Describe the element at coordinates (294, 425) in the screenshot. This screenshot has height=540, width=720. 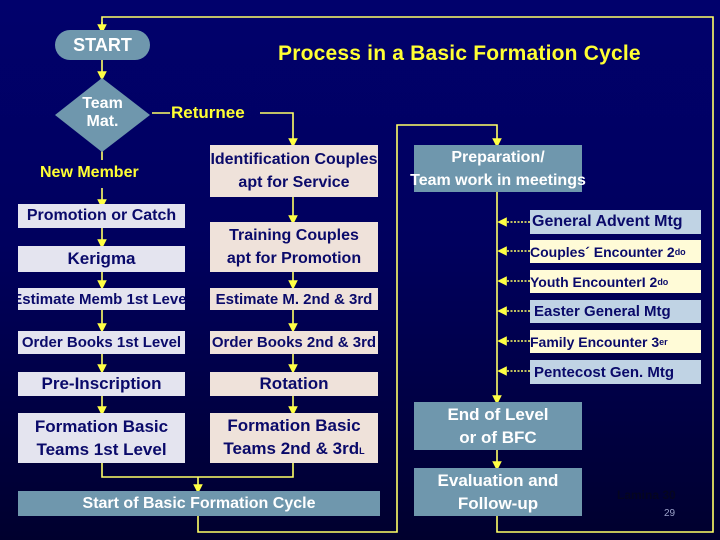
I see `box-formation-23-line1: Formation Basic` at that location.